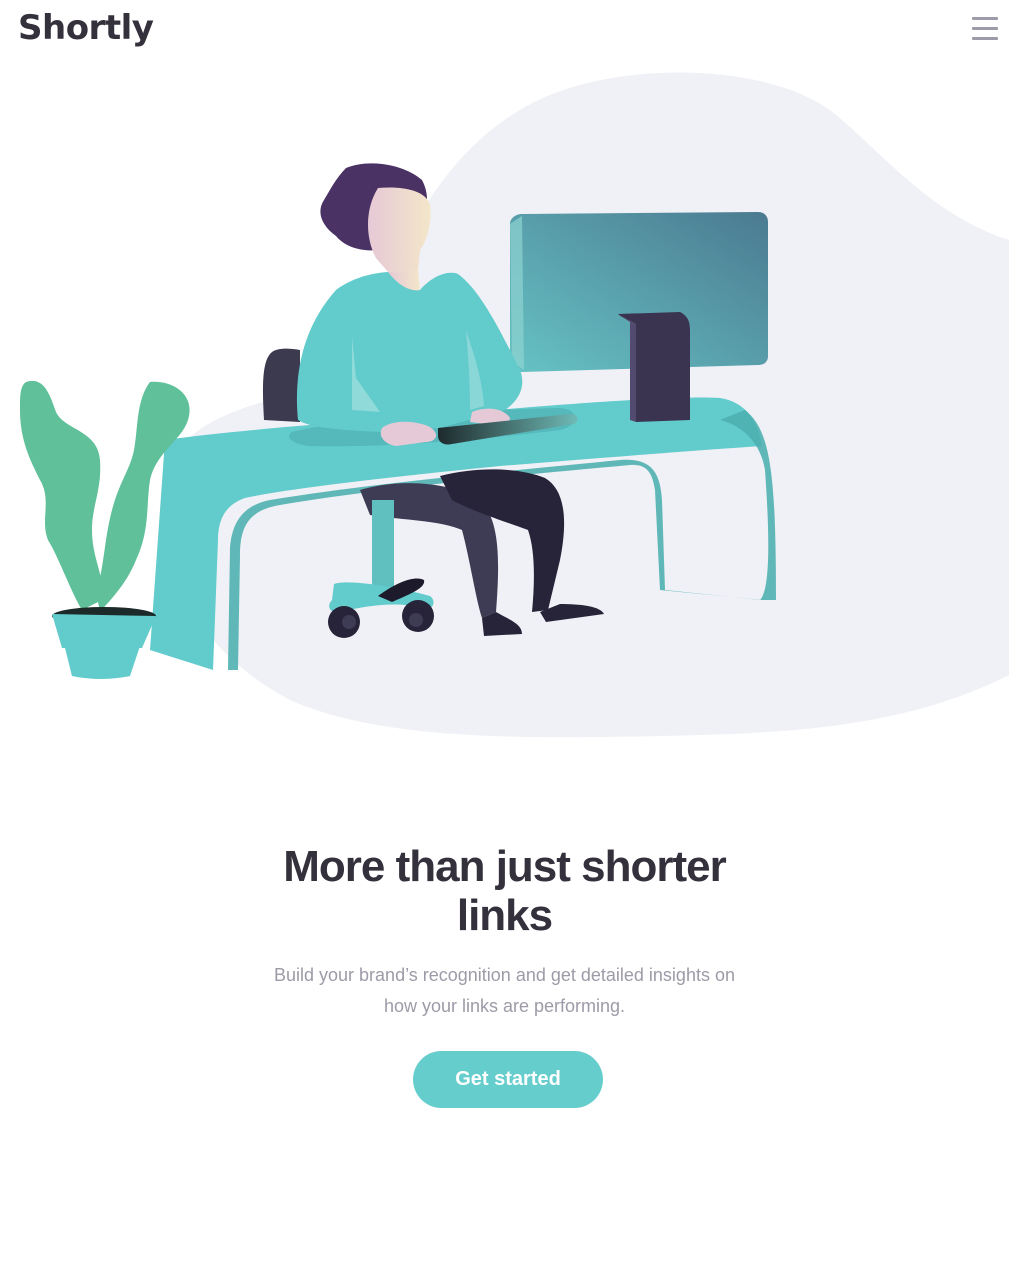  Describe the element at coordinates (985, 30) in the screenshot. I see `hamburger-menu-icon` at that location.